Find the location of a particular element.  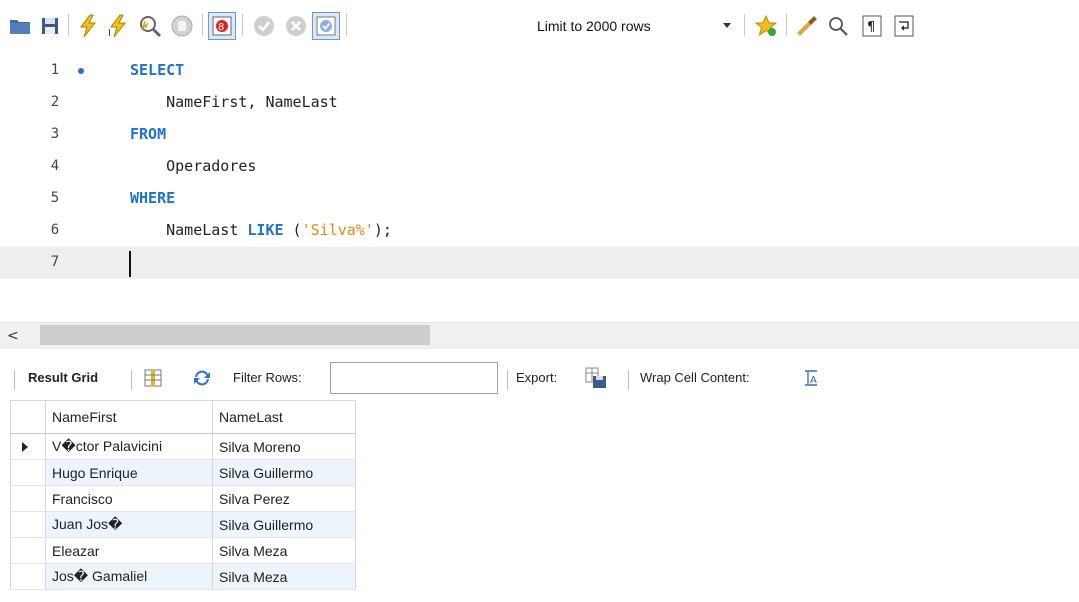

svg-text: 8 is located at coordinates (221, 27).